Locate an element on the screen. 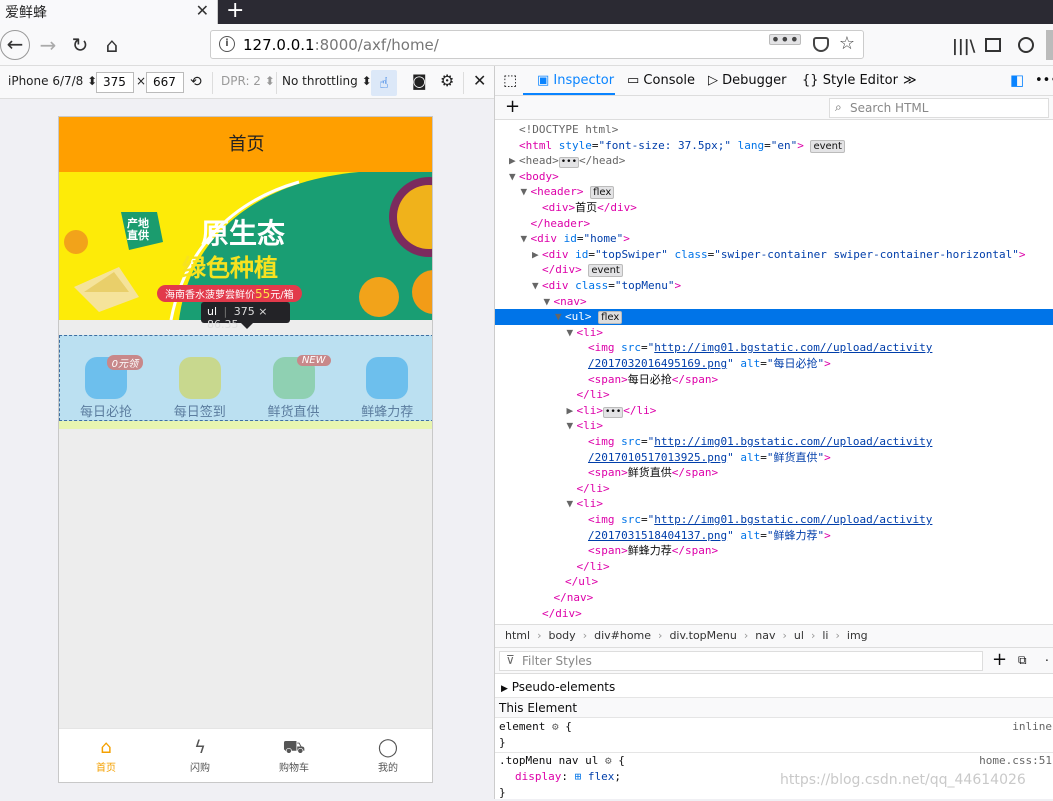  add-rule-icon: + is located at coordinates (999, 659).